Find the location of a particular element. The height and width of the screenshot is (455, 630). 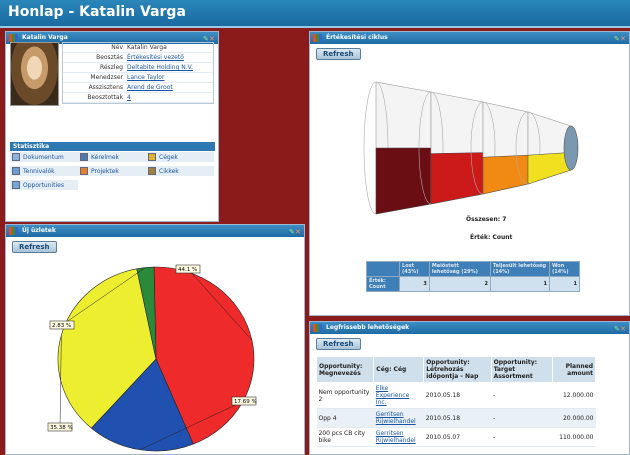

profile-panel-title: Katalin Varga is located at coordinates (45, 37).